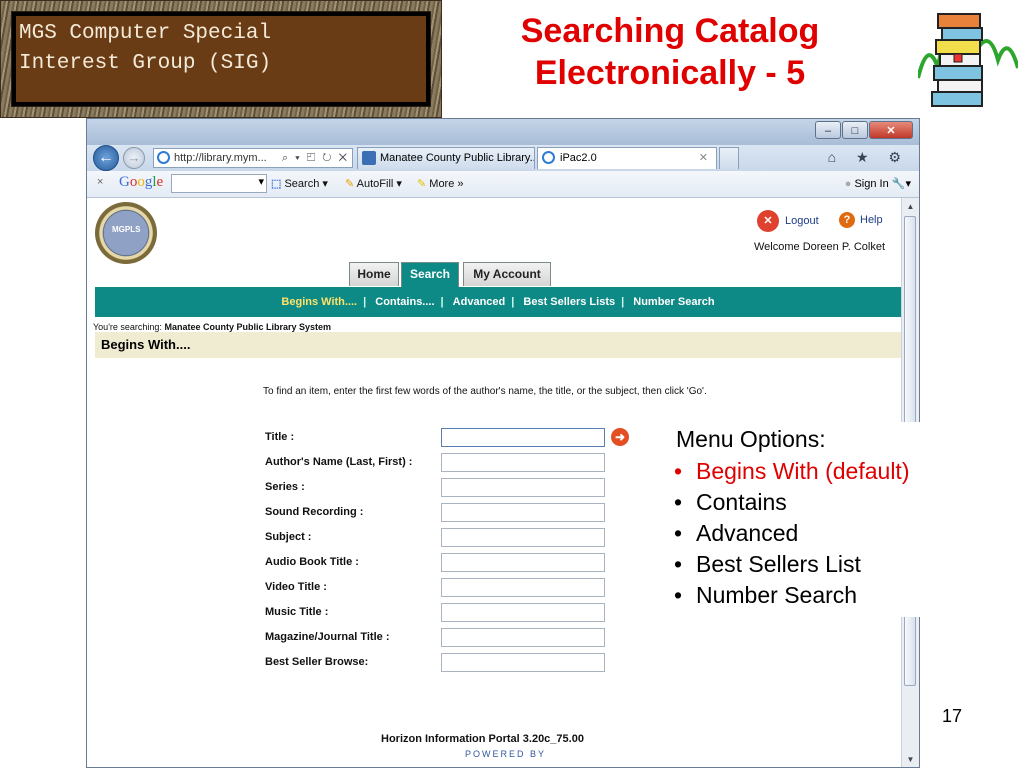 The height and width of the screenshot is (768, 1024). What do you see at coordinates (507, 274) in the screenshot?
I see `tab-my-account: My Account` at bounding box center [507, 274].